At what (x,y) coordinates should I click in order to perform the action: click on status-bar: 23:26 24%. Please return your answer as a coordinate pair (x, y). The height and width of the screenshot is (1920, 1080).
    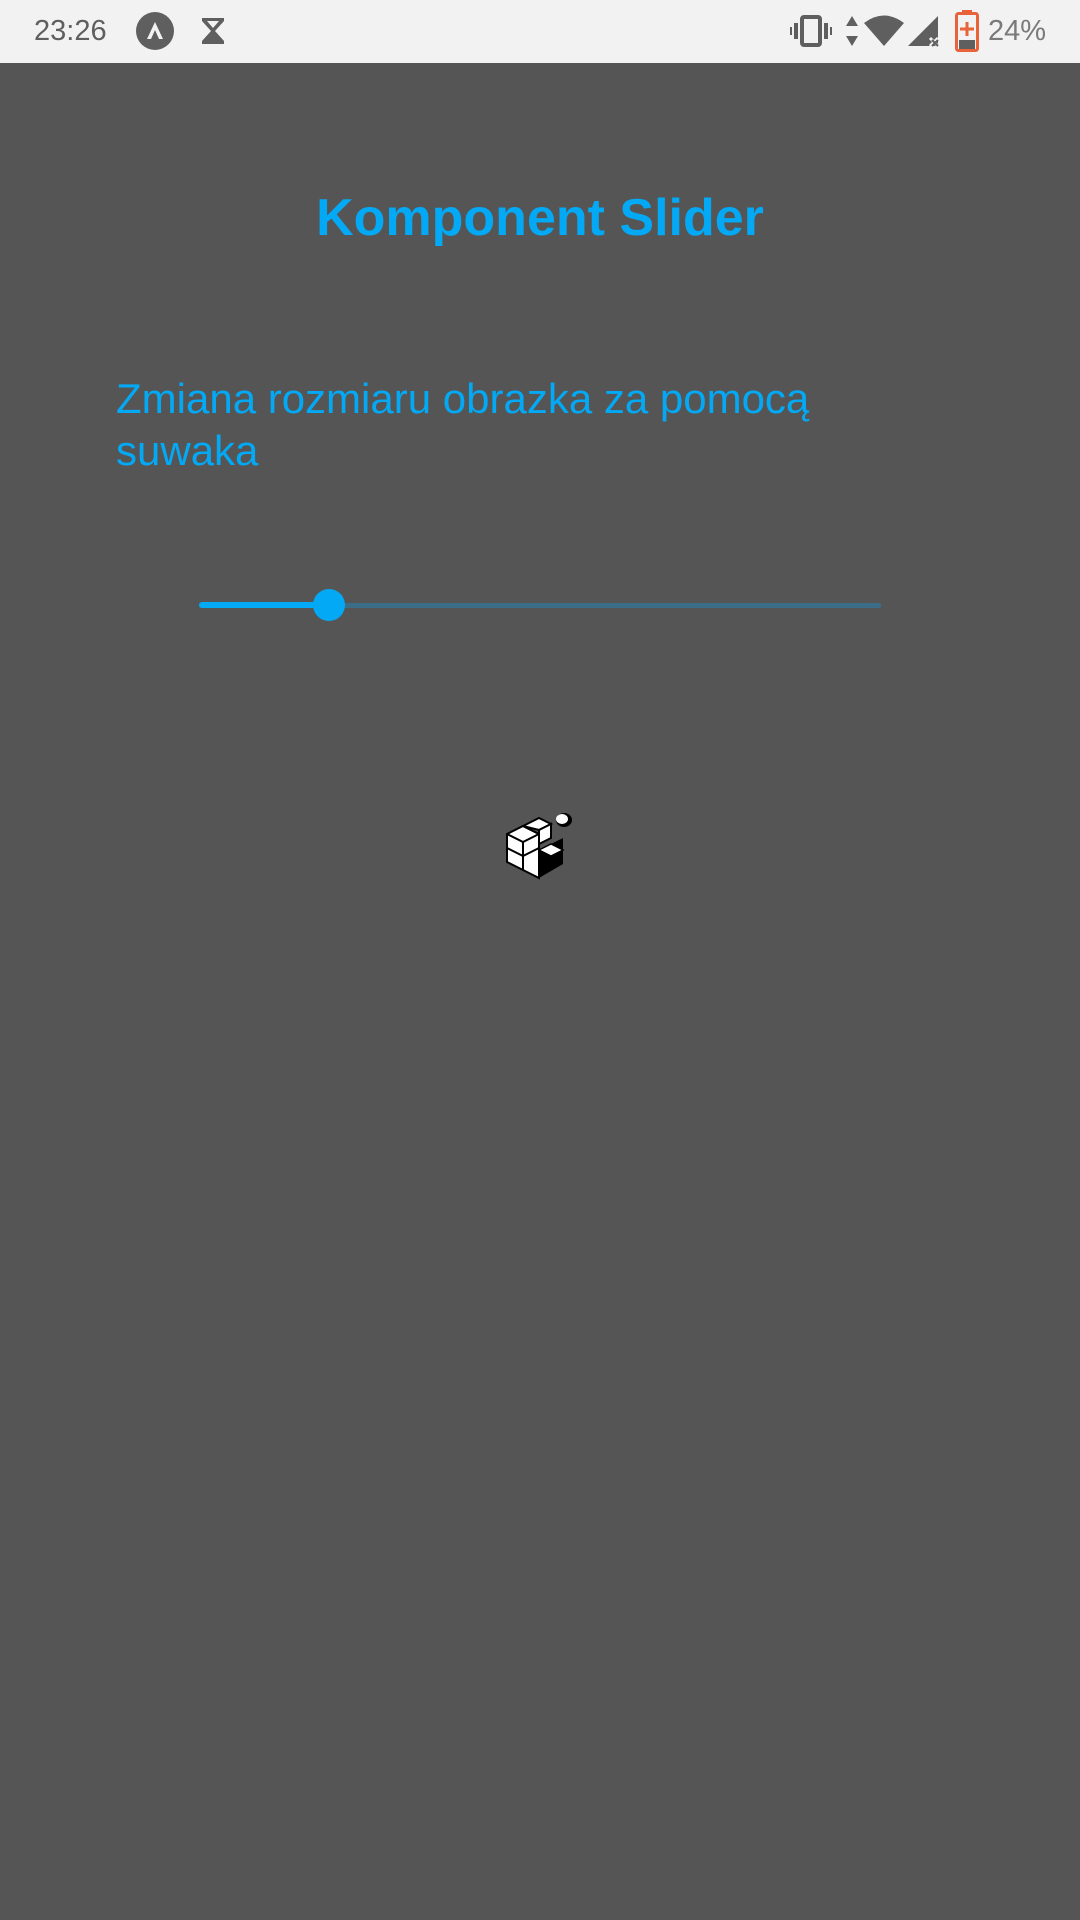
    Looking at the image, I should click on (540, 31).